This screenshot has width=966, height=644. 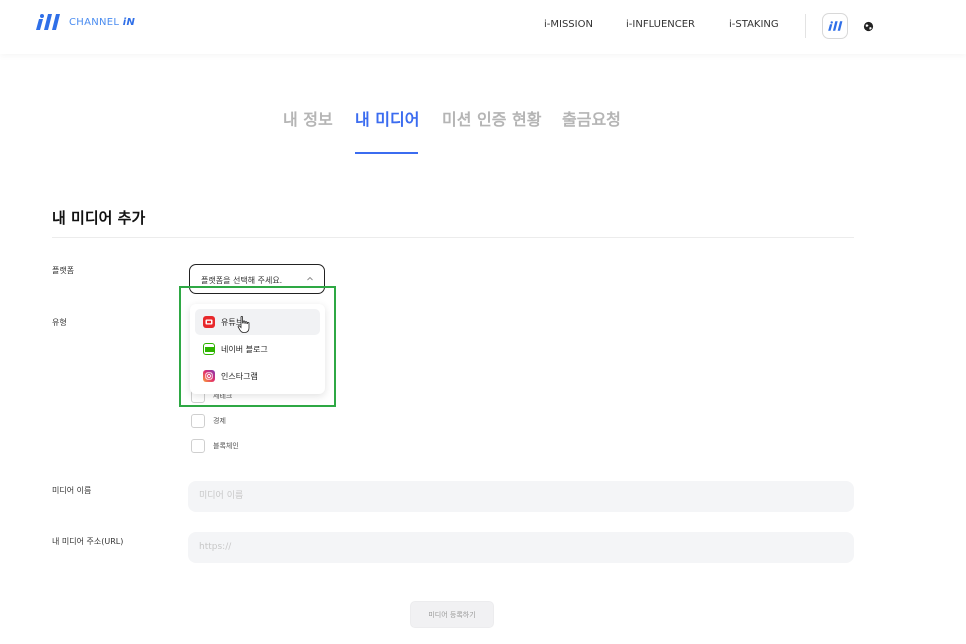 What do you see at coordinates (257, 322) in the screenshot?
I see `dropdown-item-youtube: 유튜브` at bounding box center [257, 322].